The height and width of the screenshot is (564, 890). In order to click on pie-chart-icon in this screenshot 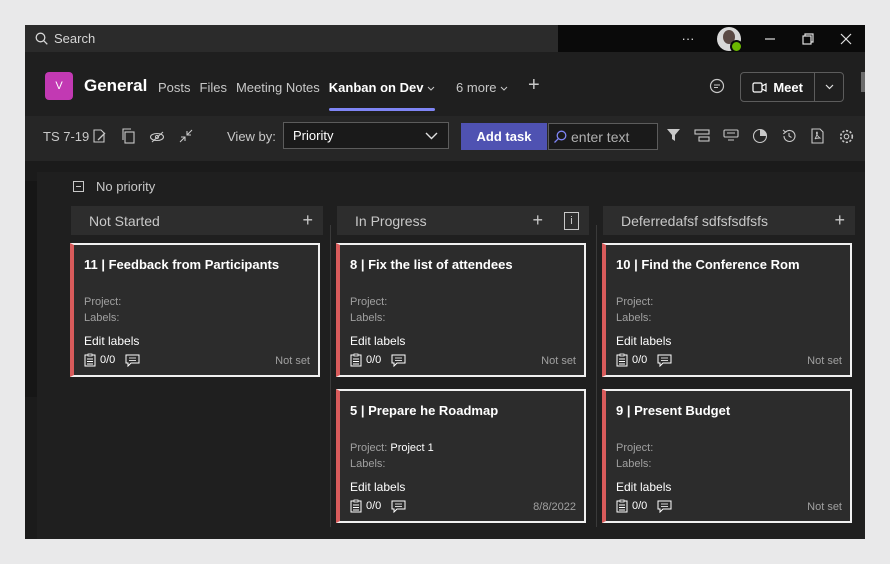, I will do `click(760, 136)`.